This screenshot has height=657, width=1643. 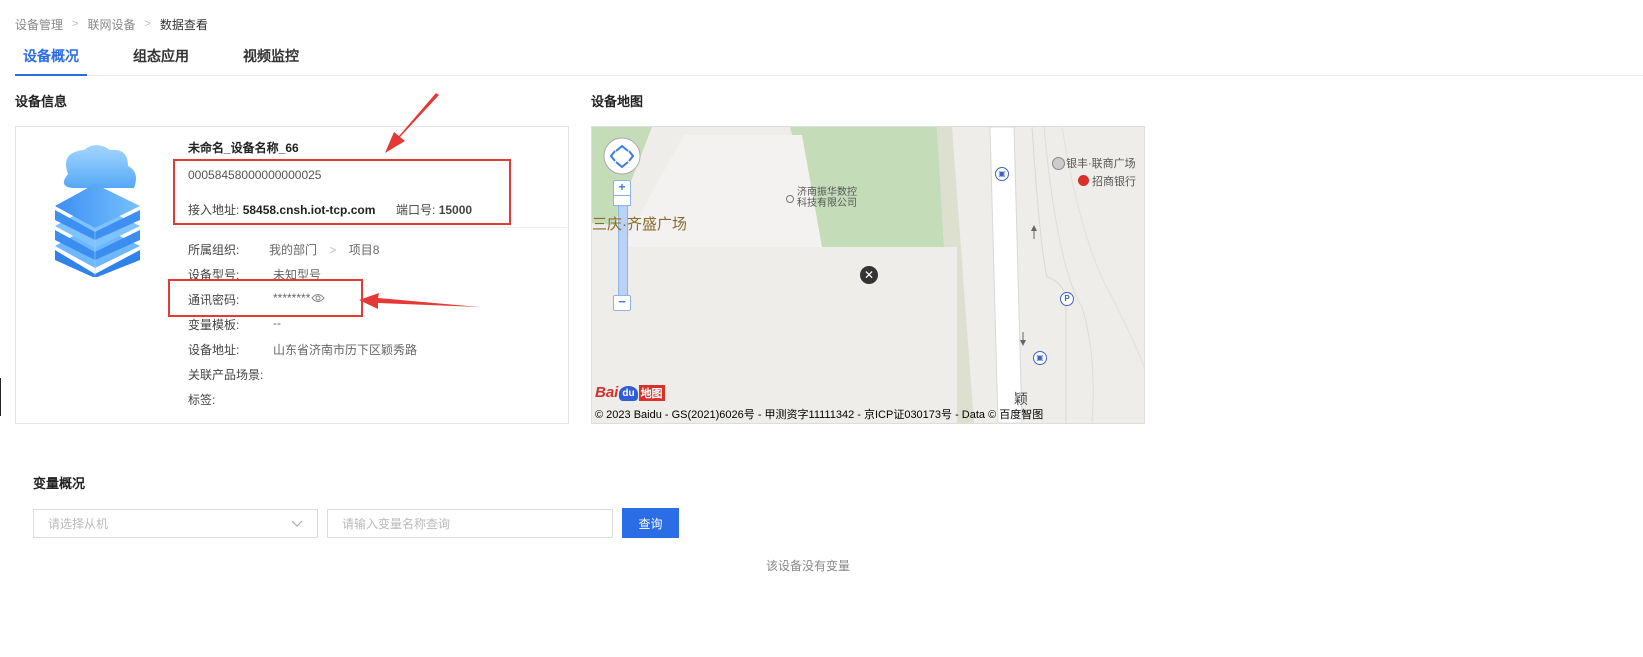 I want to click on device-name: 未命名_设备名称_66, so click(x=243, y=148).